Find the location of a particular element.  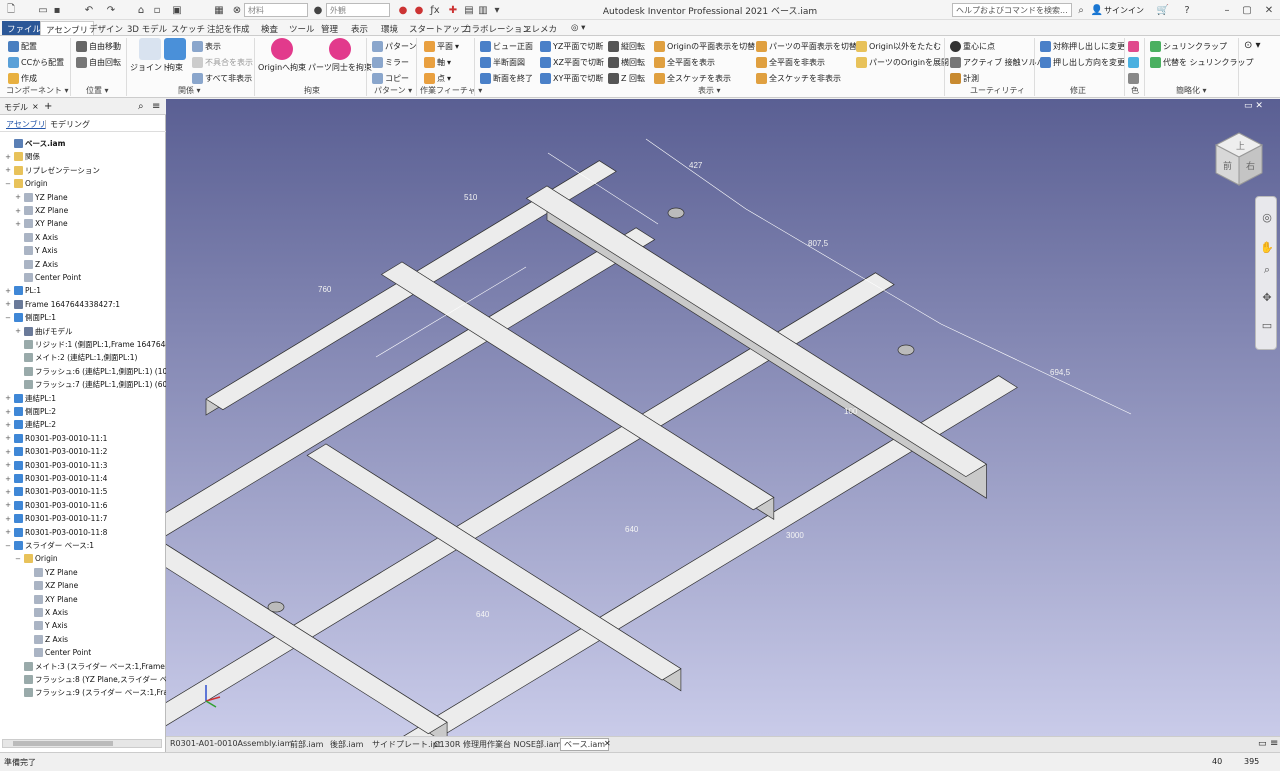

doc-tab: 後部.iam is located at coordinates (346, 744).